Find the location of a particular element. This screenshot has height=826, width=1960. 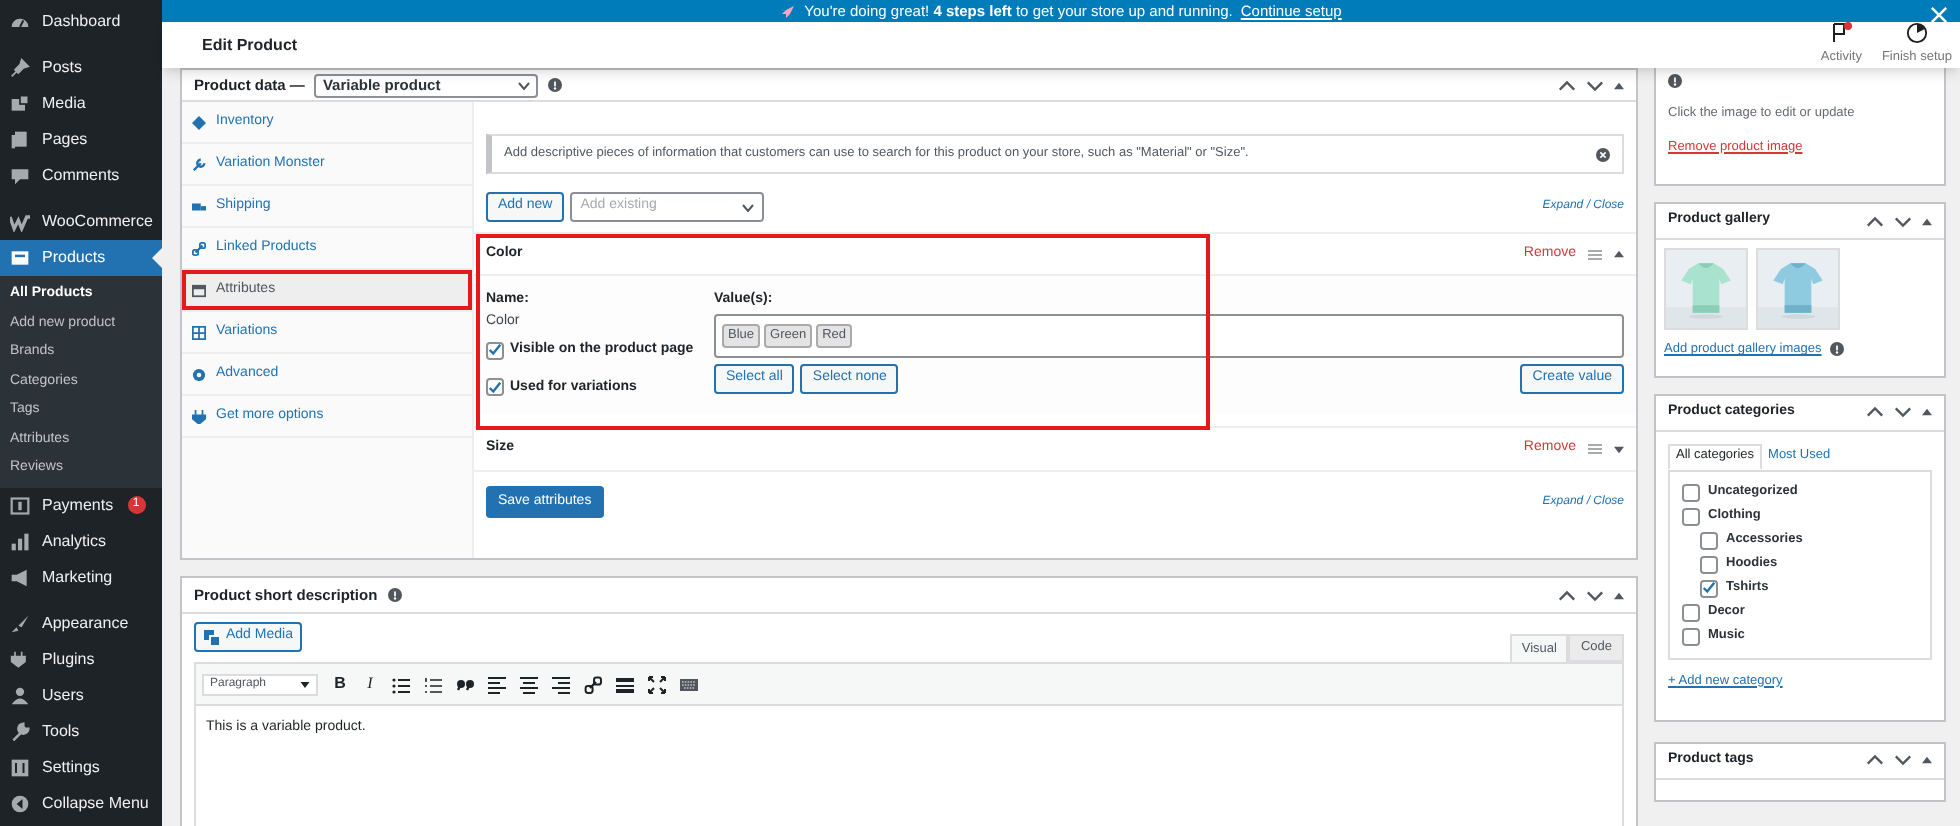

sidebar-item: Products is located at coordinates (81, 258).